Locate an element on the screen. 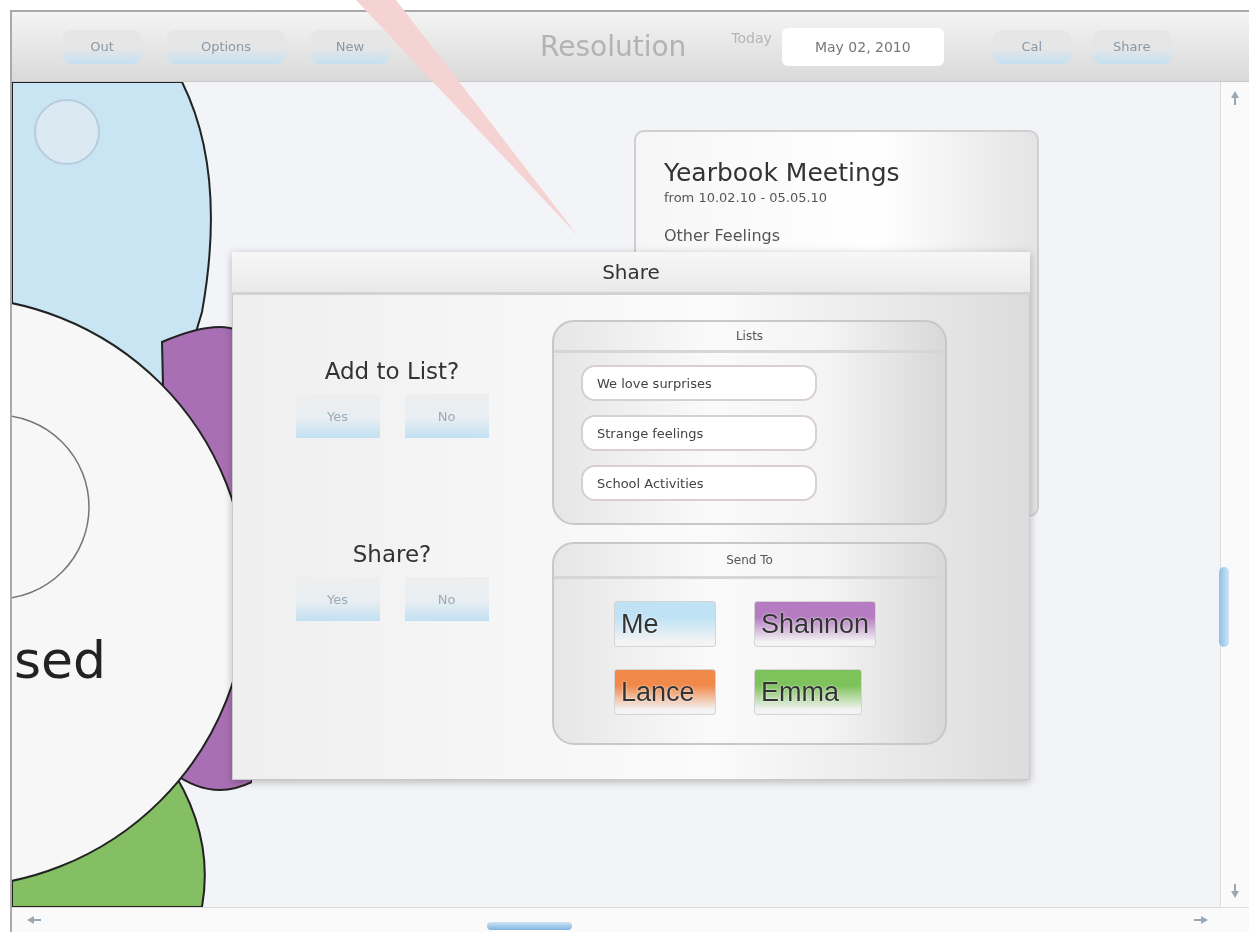 Image resolution: width=1249 pixels, height=932 pixels. toolbar-button: Options is located at coordinates (226, 46).